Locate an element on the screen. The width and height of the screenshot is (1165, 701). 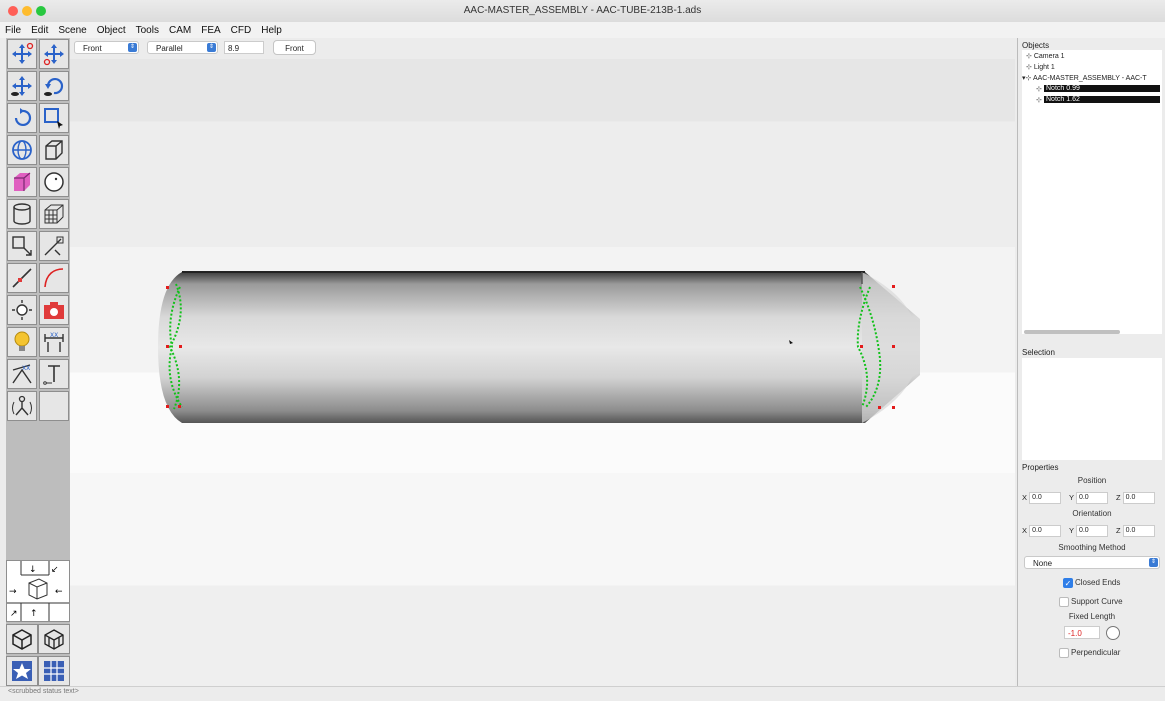
move-icon is located at coordinates (23, 53).